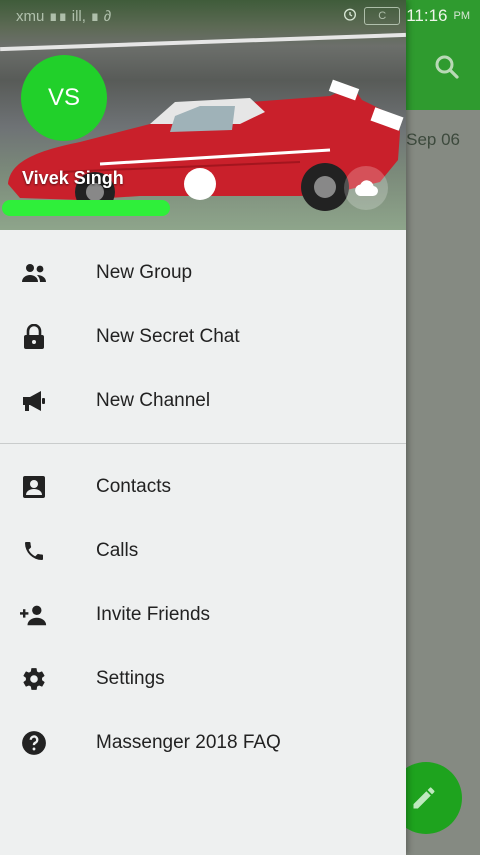 The height and width of the screenshot is (855, 480). I want to click on menu-item-calls: Calls, so click(203, 551).